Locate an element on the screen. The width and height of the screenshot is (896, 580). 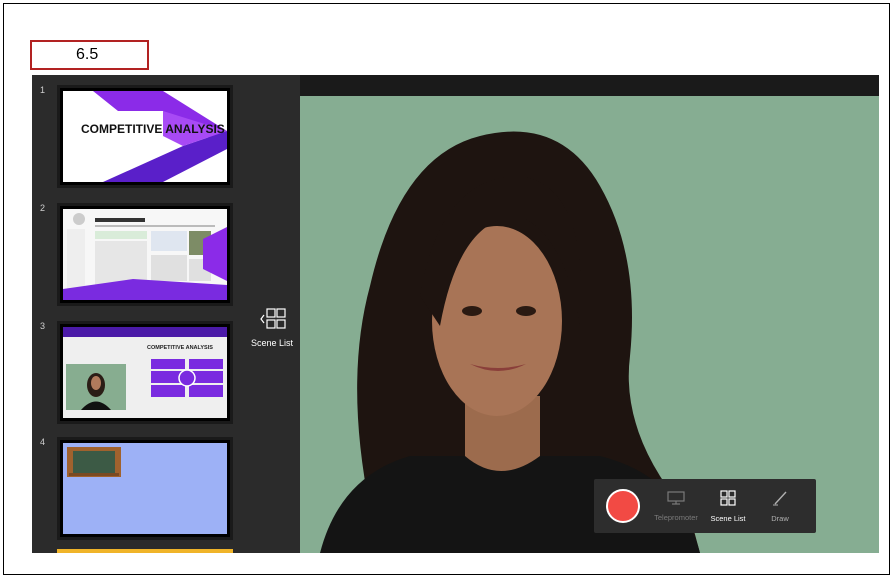
scene-1-slide is located at coordinates (145, 136).